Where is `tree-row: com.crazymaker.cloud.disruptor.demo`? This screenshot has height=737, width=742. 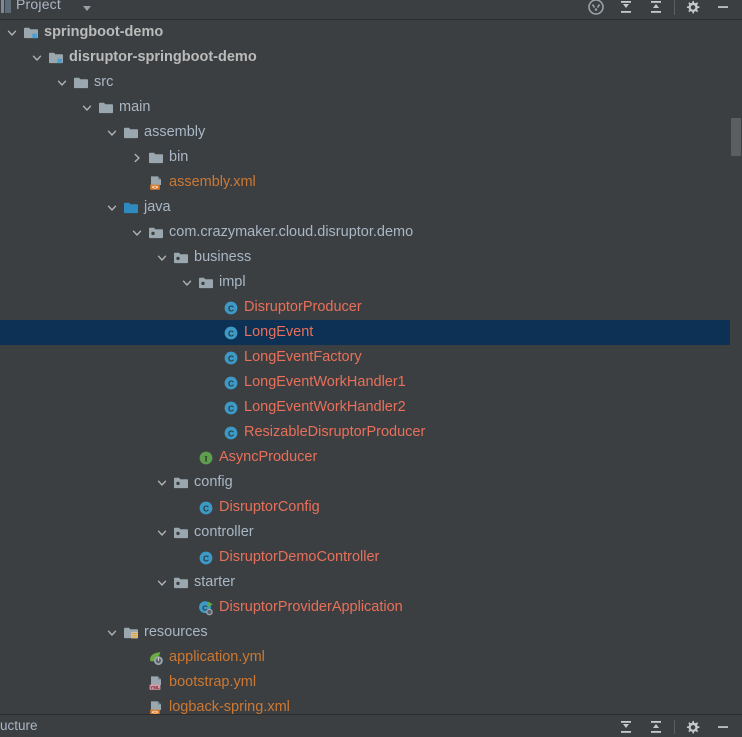
tree-row: com.crazymaker.cloud.disruptor.demo is located at coordinates (371, 232).